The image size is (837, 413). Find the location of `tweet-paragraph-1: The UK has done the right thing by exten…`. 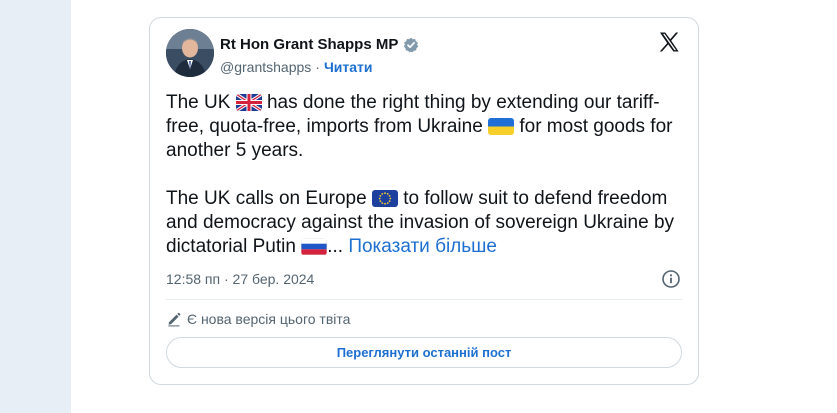

tweet-paragraph-1: The UK has done the right thing by exten… is located at coordinates (419, 126).